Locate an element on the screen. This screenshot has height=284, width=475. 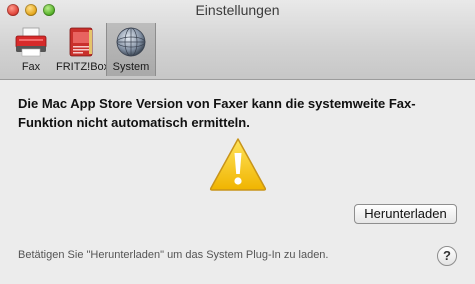
tab-system-label: System is located at coordinates (131, 67).